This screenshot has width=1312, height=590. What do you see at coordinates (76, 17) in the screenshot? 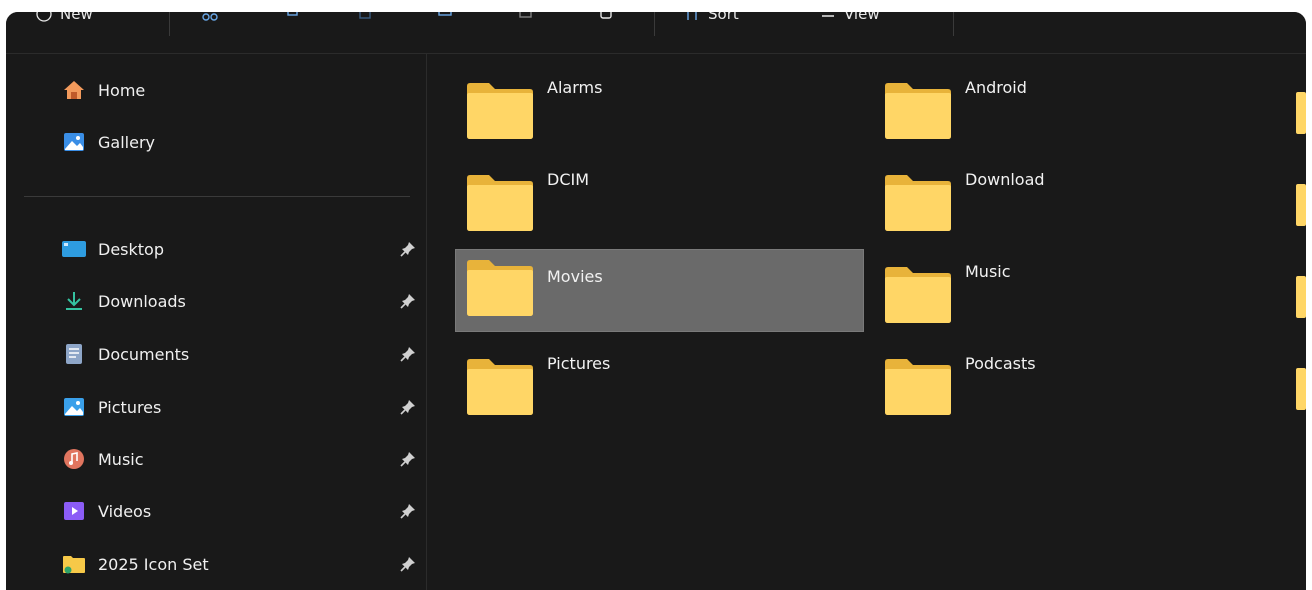
I see `new-label: New` at bounding box center [76, 17].